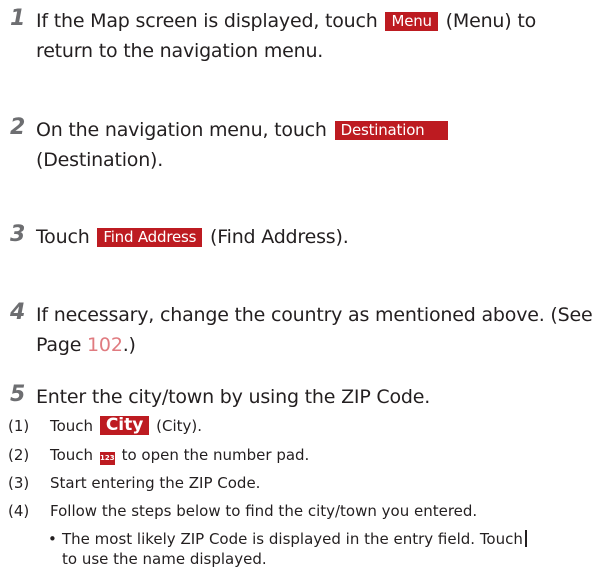 This screenshot has width=595, height=569. I want to click on find-address-button: Find Address, so click(150, 237).